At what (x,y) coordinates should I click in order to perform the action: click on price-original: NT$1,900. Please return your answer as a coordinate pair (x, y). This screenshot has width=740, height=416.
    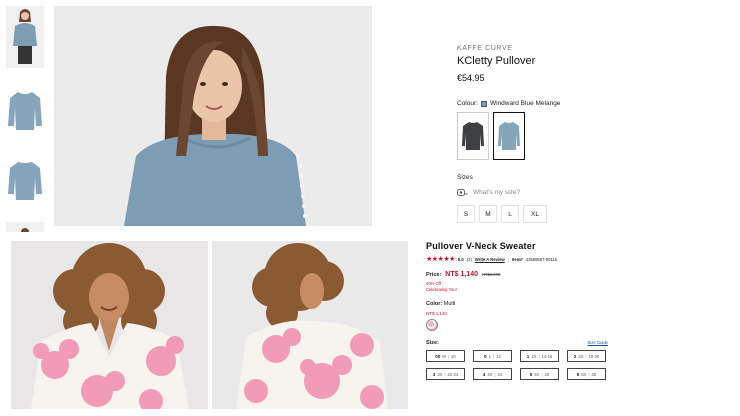
    Looking at the image, I should click on (491, 274).